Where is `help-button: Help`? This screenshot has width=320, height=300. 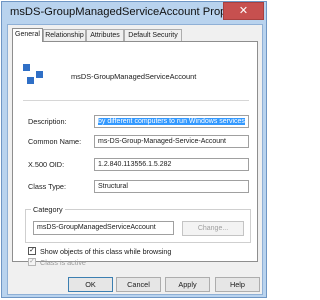
help-button: Help is located at coordinates (237, 284).